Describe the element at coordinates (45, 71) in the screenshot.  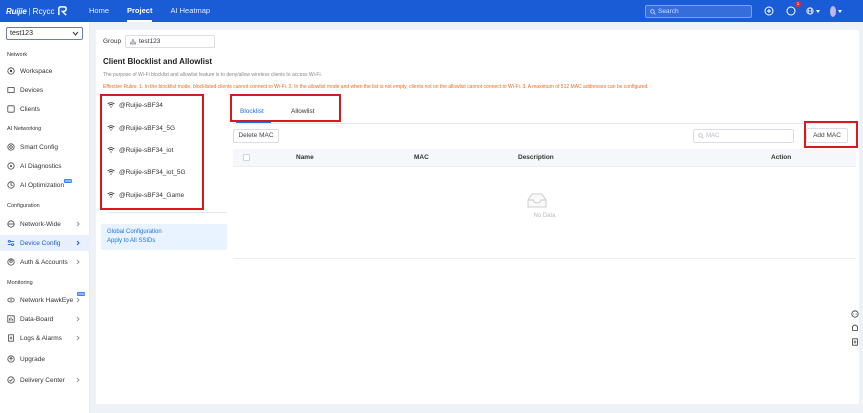
I see `sidebar-item-workspace: Workspace` at that location.